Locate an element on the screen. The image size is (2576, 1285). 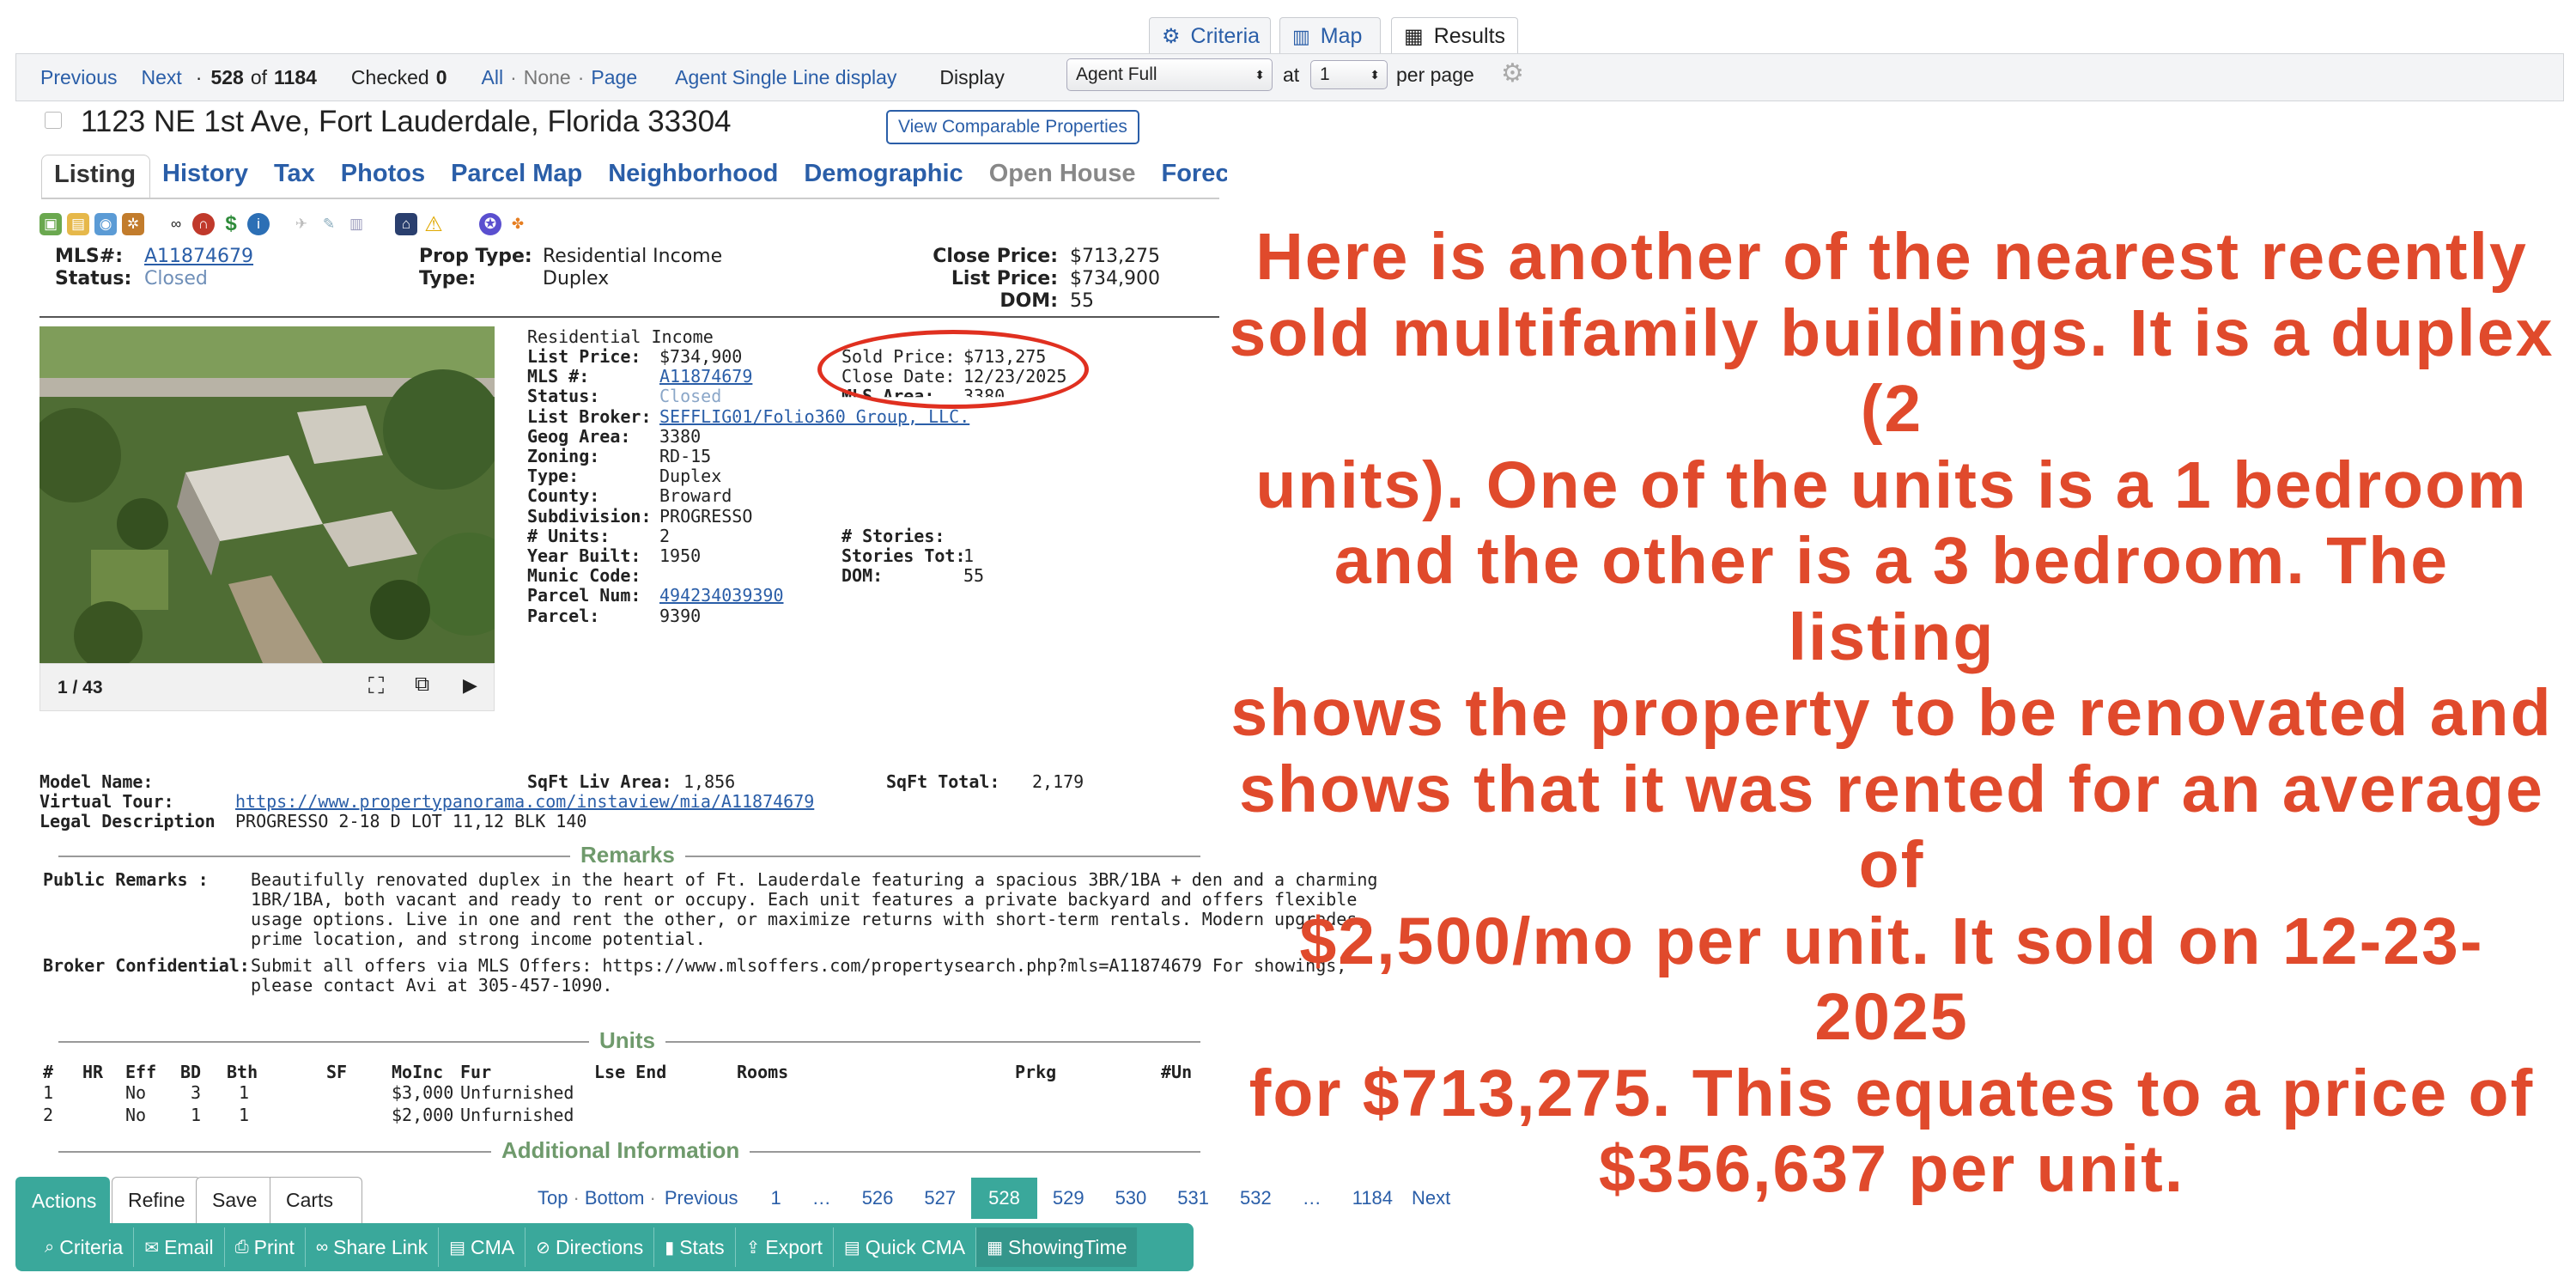
detail-label: Parcel Num: is located at coordinates (584, 596).